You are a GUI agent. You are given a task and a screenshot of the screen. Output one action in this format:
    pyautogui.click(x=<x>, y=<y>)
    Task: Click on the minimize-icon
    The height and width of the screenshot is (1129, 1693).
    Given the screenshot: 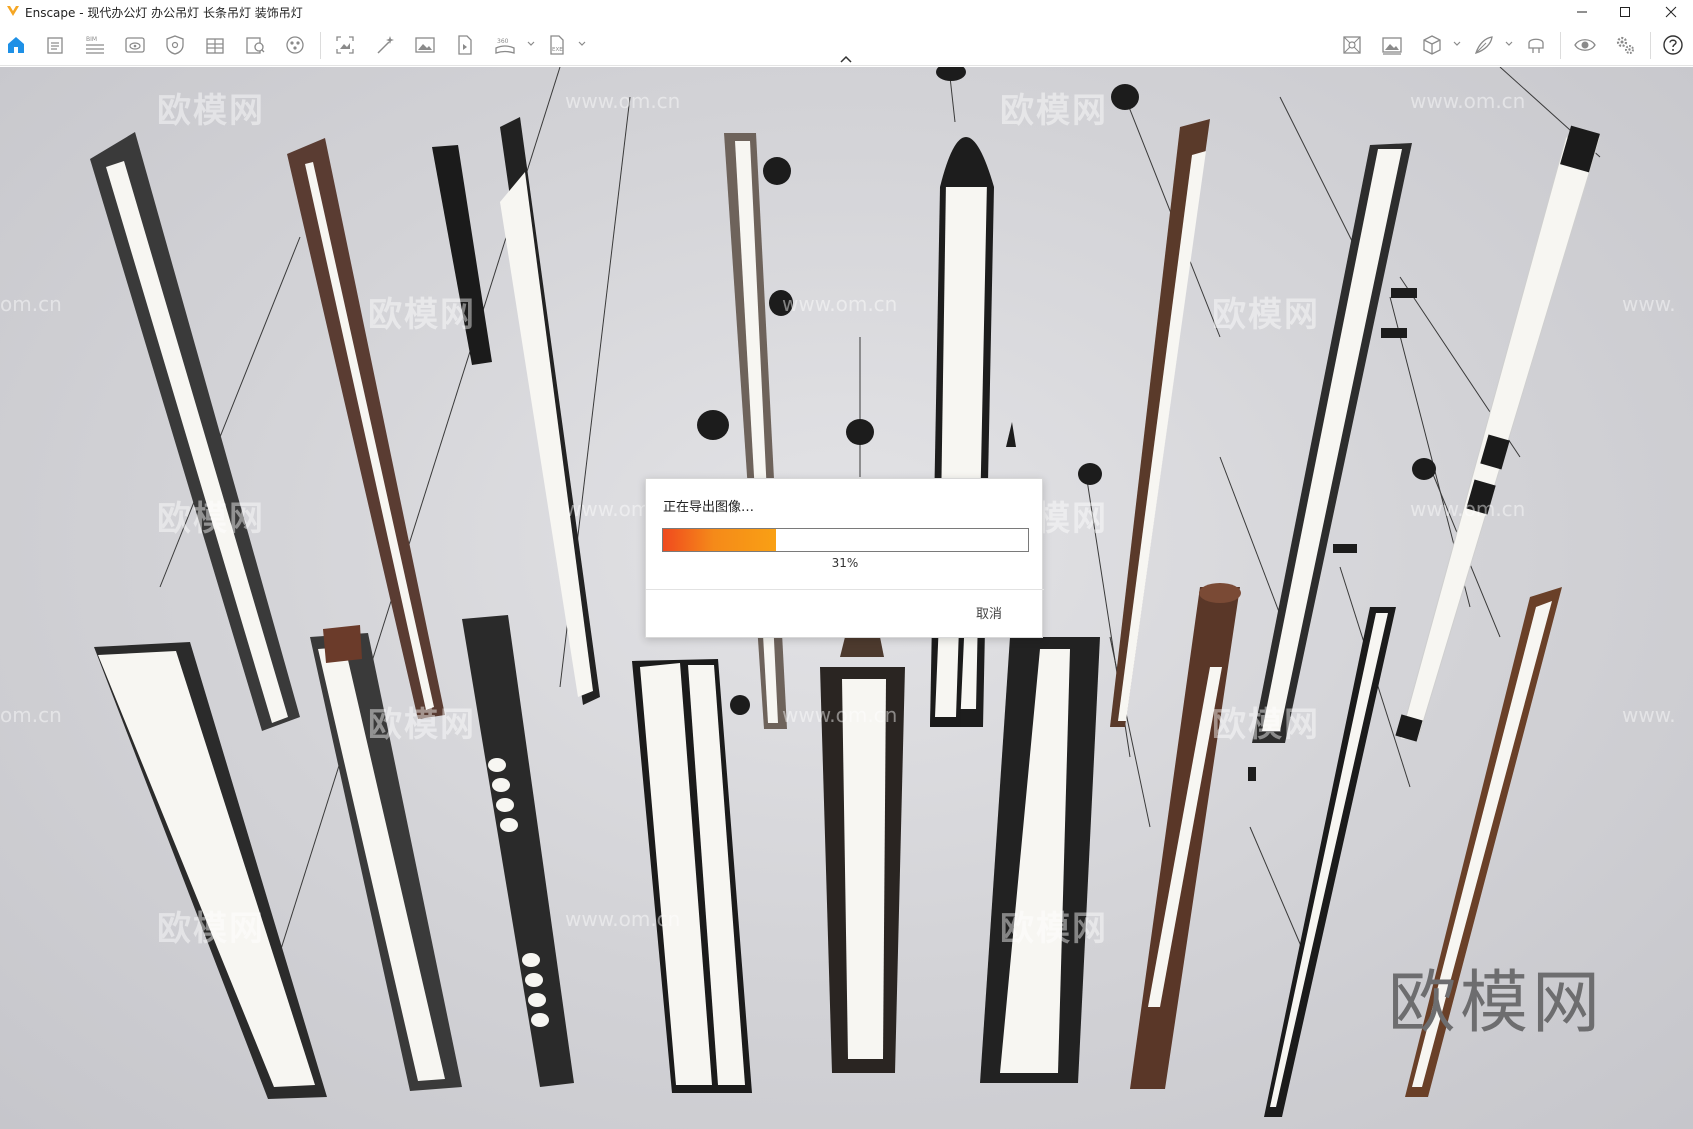 What is the action you would take?
    pyautogui.click(x=1582, y=11)
    